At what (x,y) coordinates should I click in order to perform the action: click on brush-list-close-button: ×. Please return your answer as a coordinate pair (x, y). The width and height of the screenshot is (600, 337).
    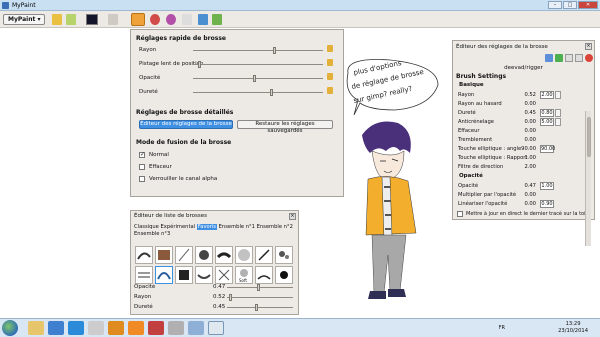
    Looking at the image, I should click on (292, 216).